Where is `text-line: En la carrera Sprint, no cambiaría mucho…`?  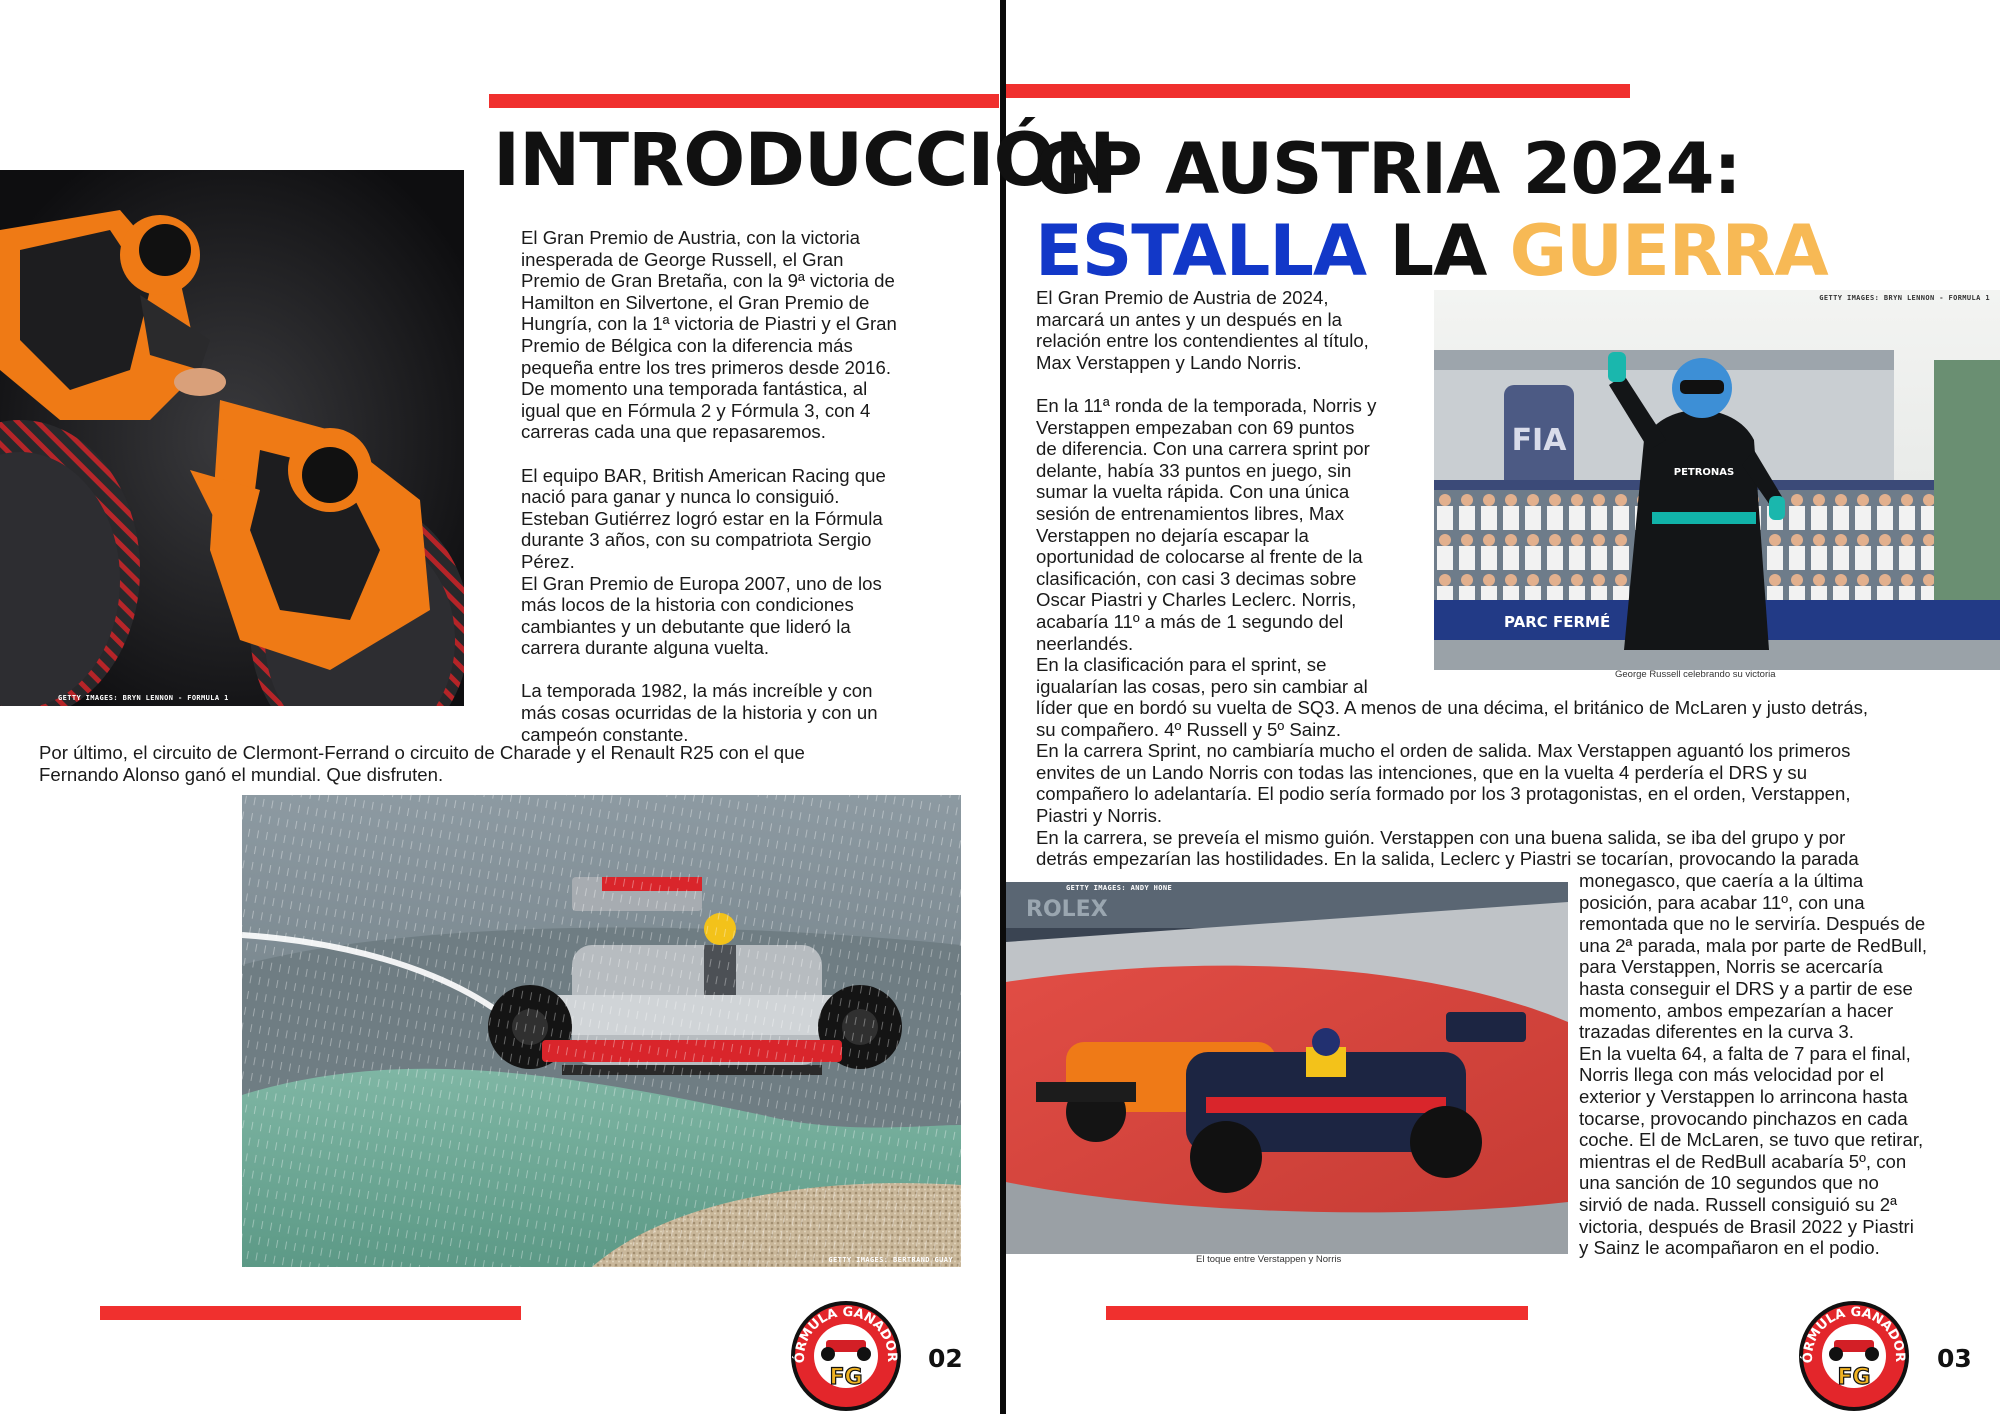
text-line: En la carrera Sprint, no cambiaría mucho… is located at coordinates (1443, 751).